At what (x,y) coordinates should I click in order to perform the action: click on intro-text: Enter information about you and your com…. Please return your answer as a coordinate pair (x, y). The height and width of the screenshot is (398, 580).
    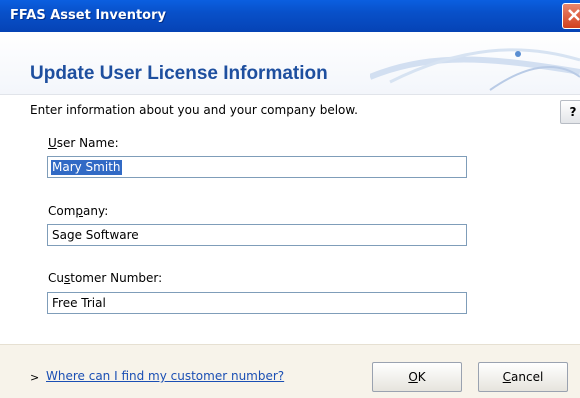
    Looking at the image, I should click on (194, 110).